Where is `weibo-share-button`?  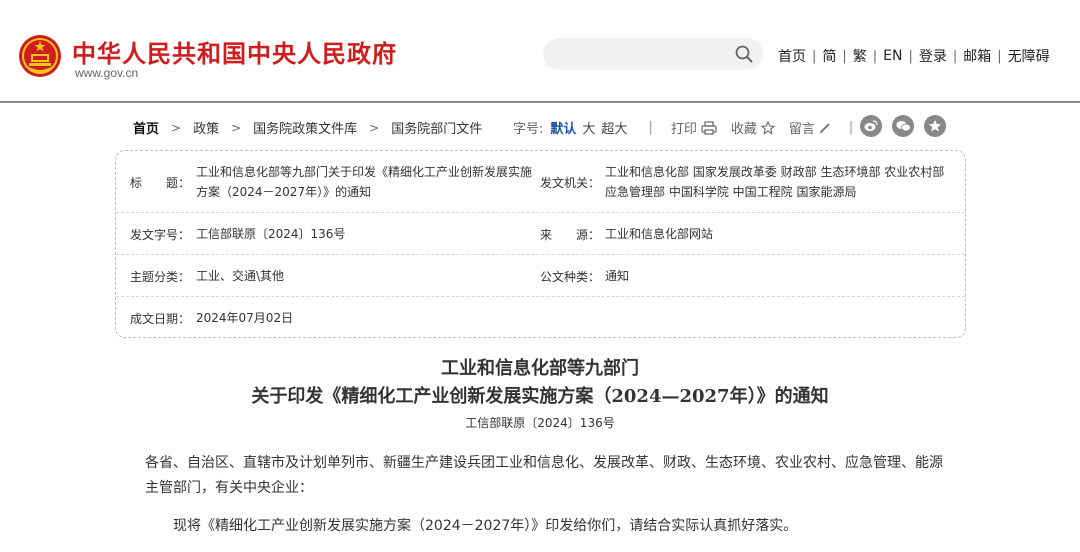 weibo-share-button is located at coordinates (871, 126).